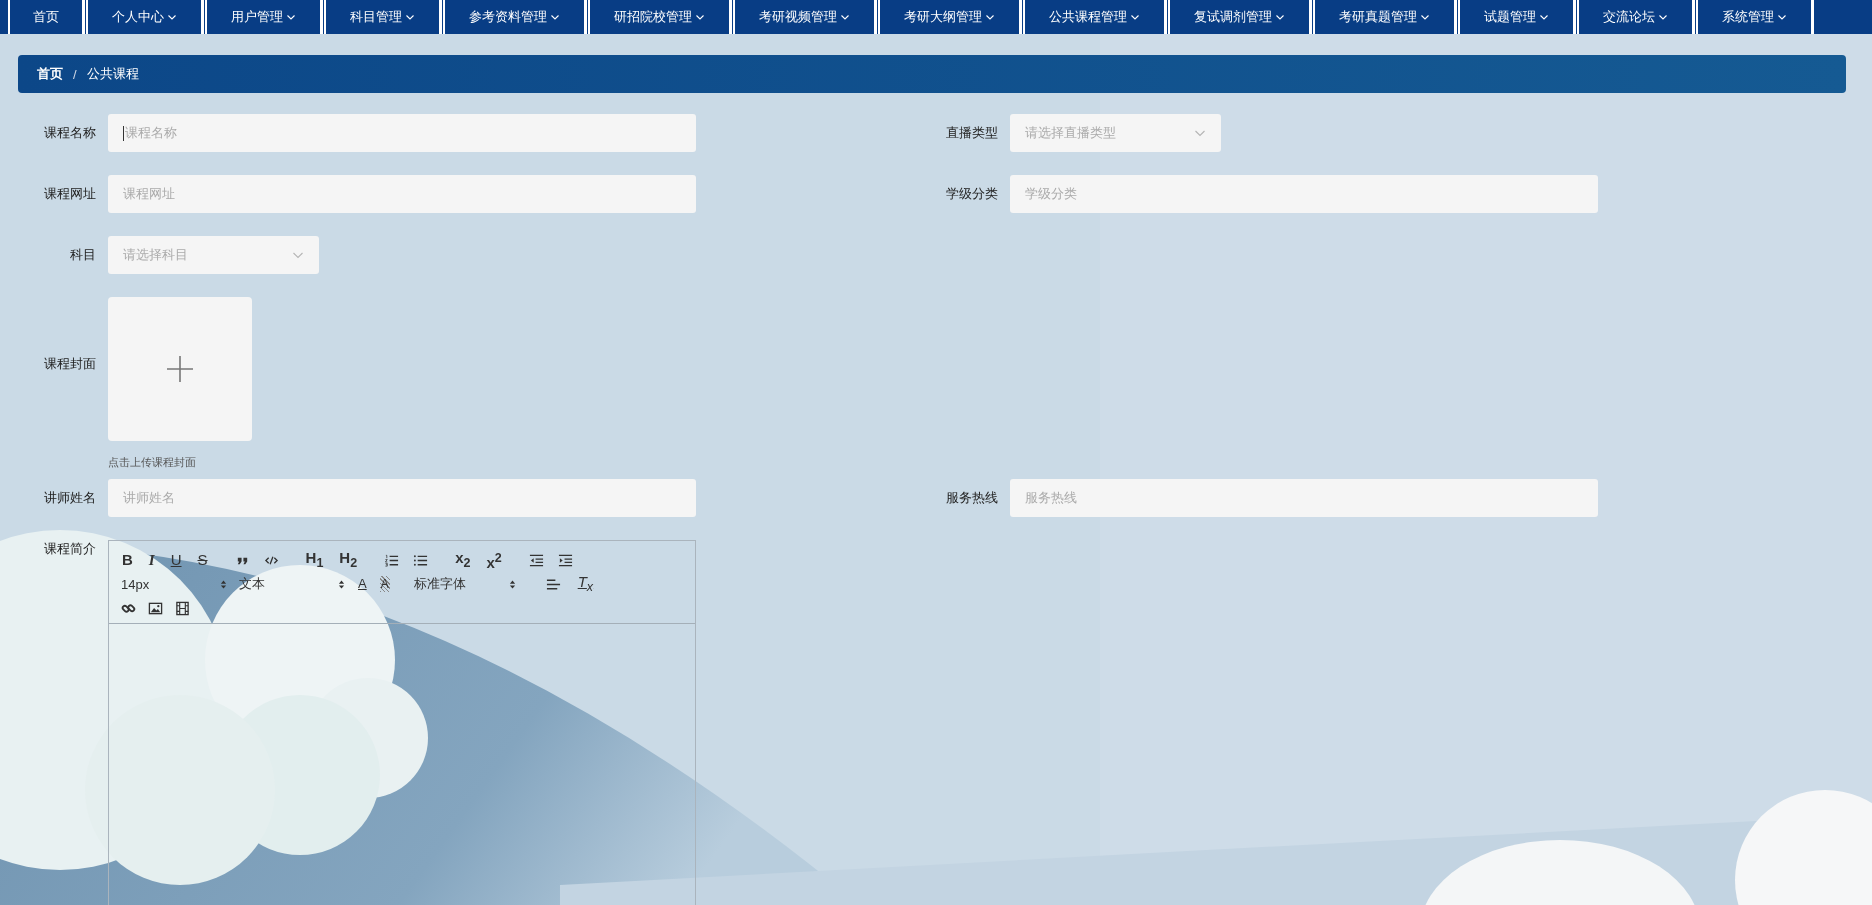 The image size is (1872, 905). What do you see at coordinates (565, 560) in the screenshot?
I see `indent-icon` at bounding box center [565, 560].